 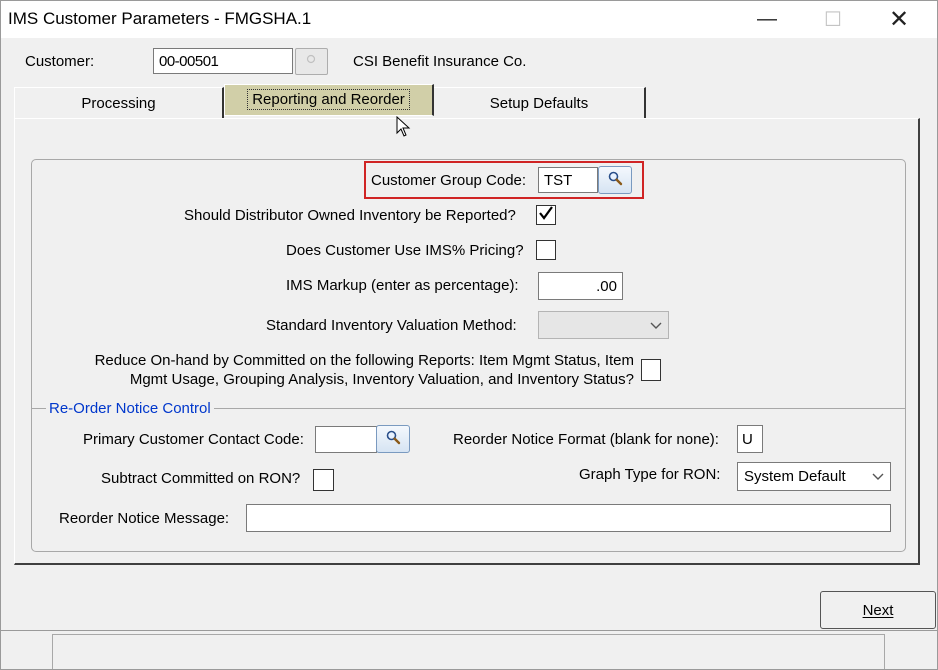 What do you see at coordinates (767, 19) in the screenshot?
I see `minimize-button: —` at bounding box center [767, 19].